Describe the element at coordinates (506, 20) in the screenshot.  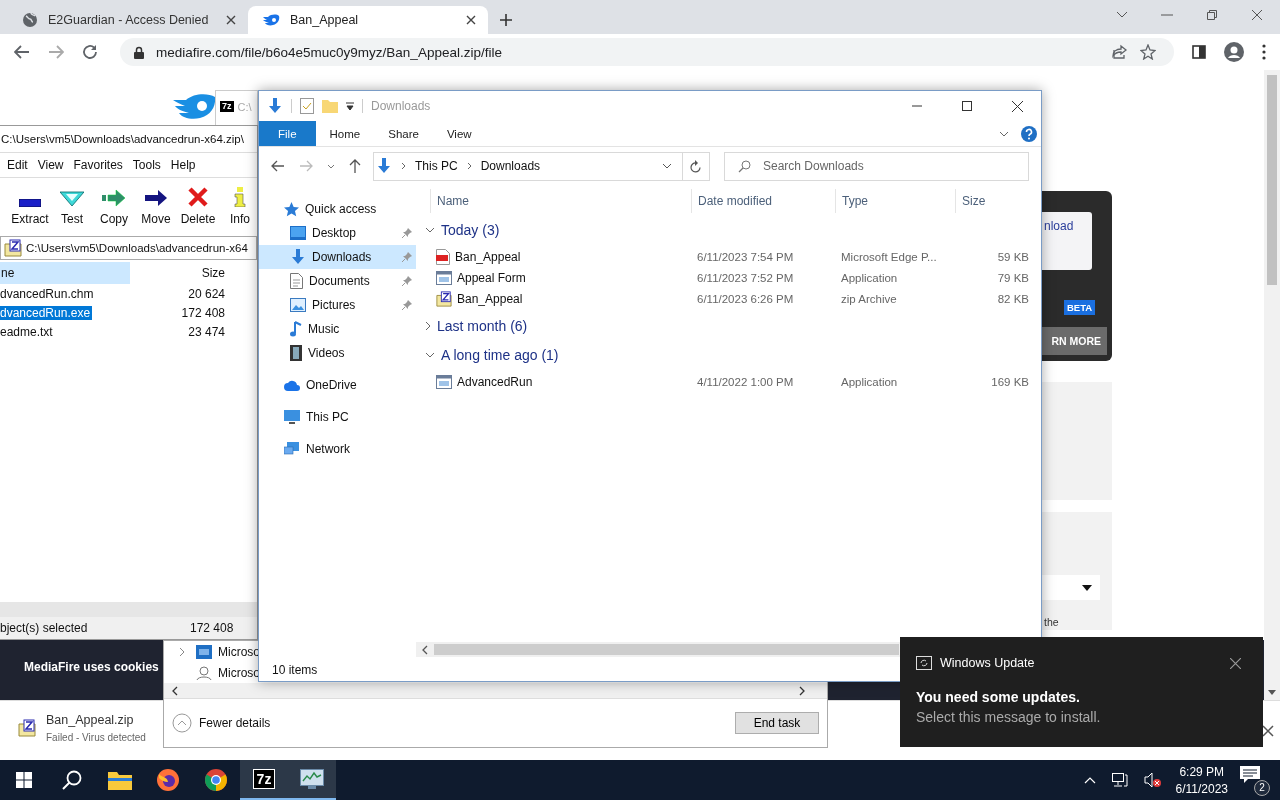
I see `new-tab-icon` at that location.